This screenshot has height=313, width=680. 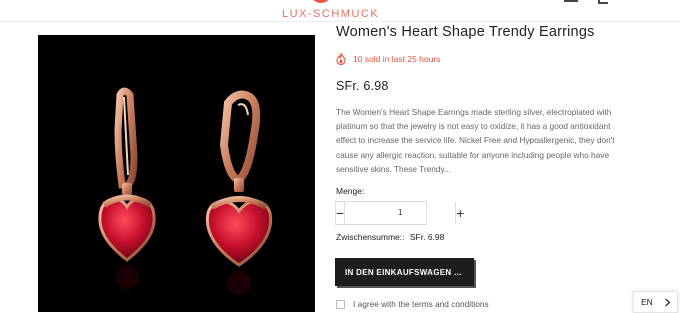 What do you see at coordinates (340, 304) in the screenshot?
I see `terms-checkbox` at bounding box center [340, 304].